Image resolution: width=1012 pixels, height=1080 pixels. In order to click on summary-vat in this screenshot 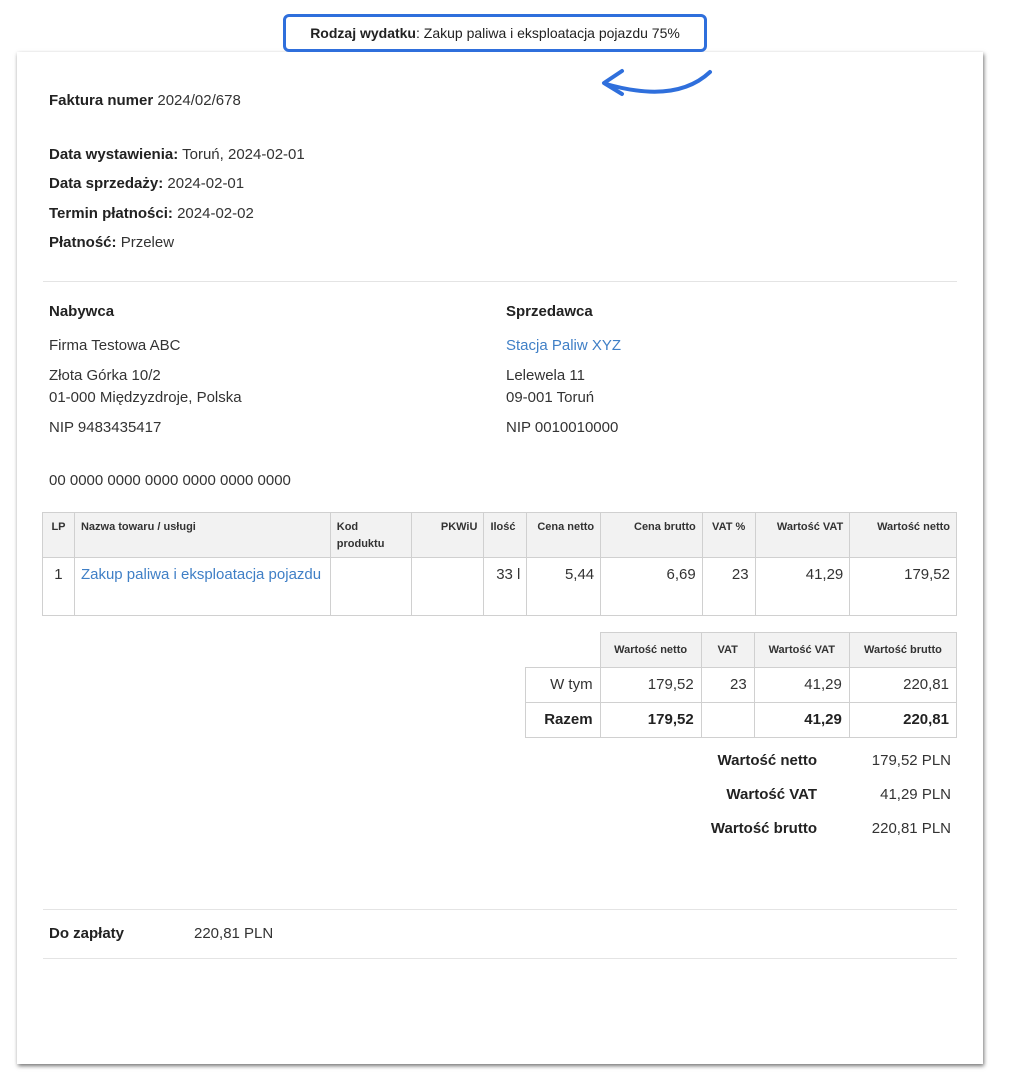, I will do `click(727, 719)`.